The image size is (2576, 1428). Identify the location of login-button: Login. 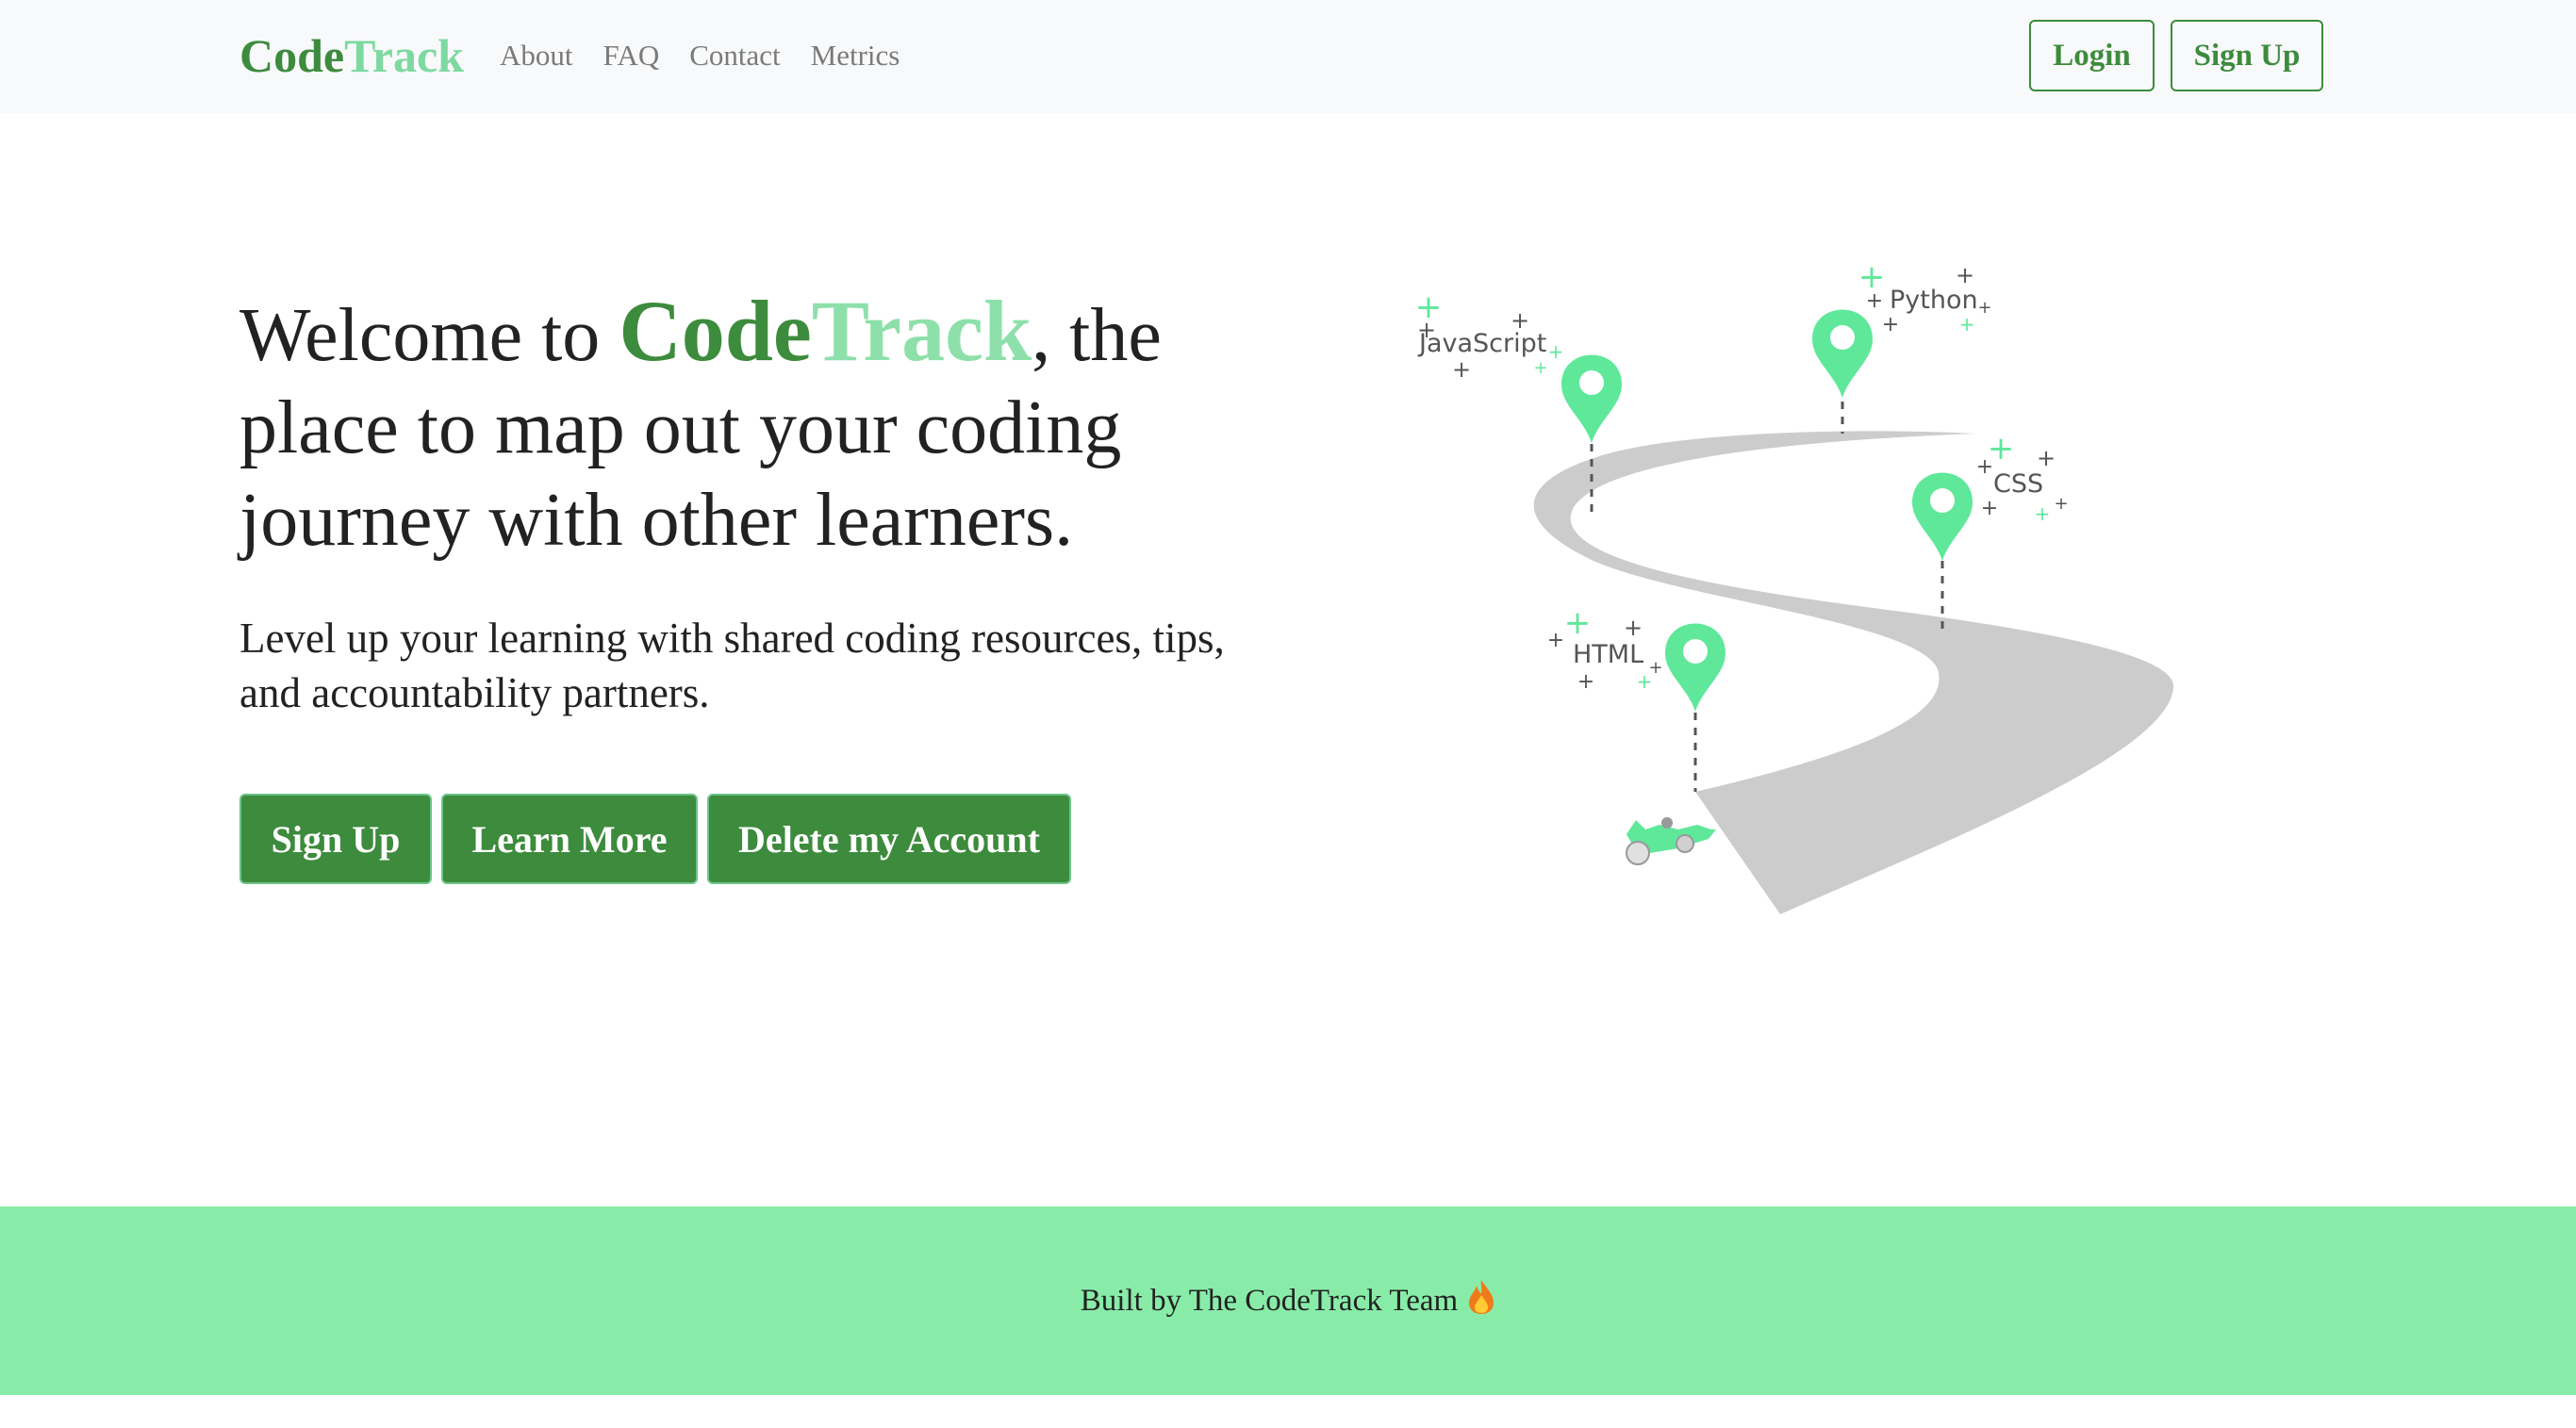
(2092, 55).